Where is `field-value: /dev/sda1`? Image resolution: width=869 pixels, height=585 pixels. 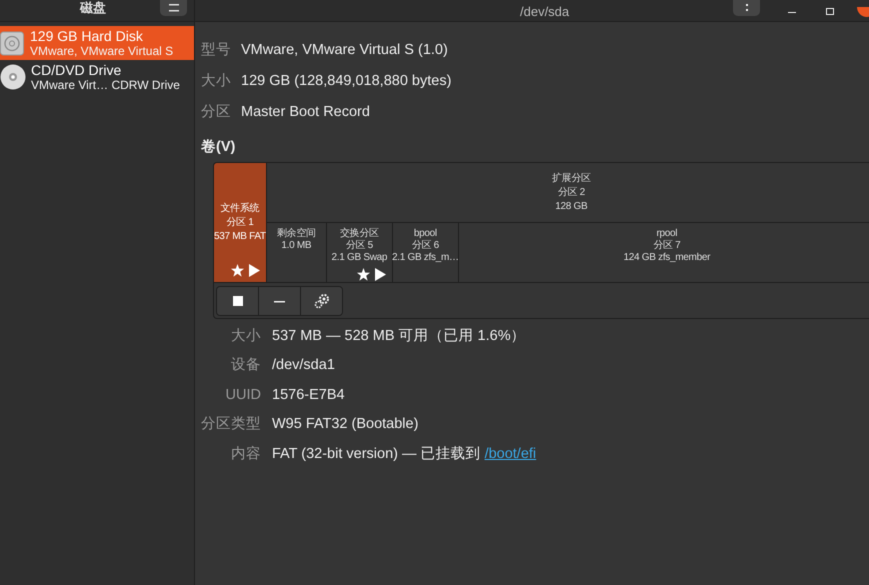 field-value: /dev/sda1 is located at coordinates (303, 366).